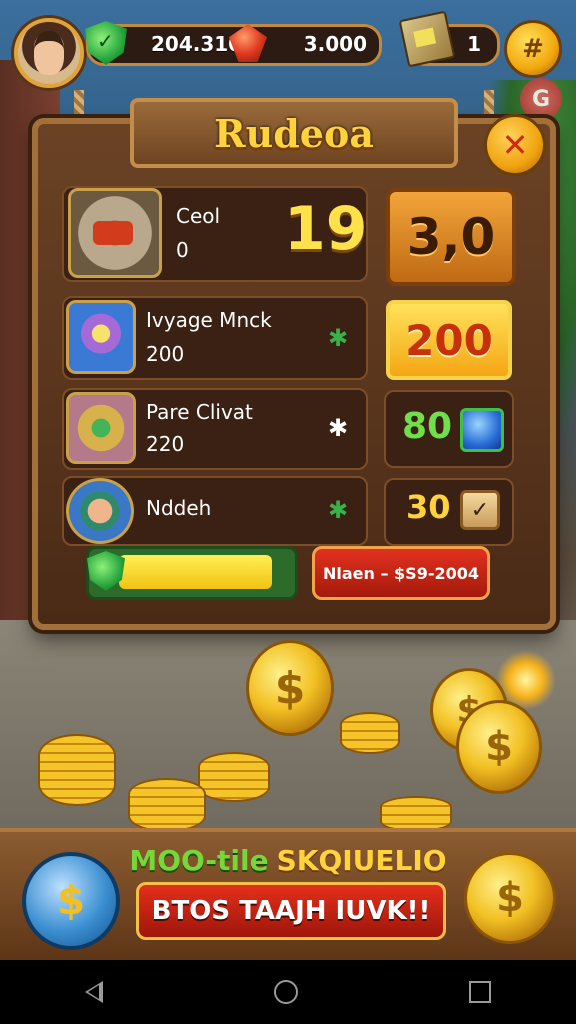 The height and width of the screenshot is (1024, 576). Describe the element at coordinates (179, 508) in the screenshot. I see `row-name: Nddeh` at that location.